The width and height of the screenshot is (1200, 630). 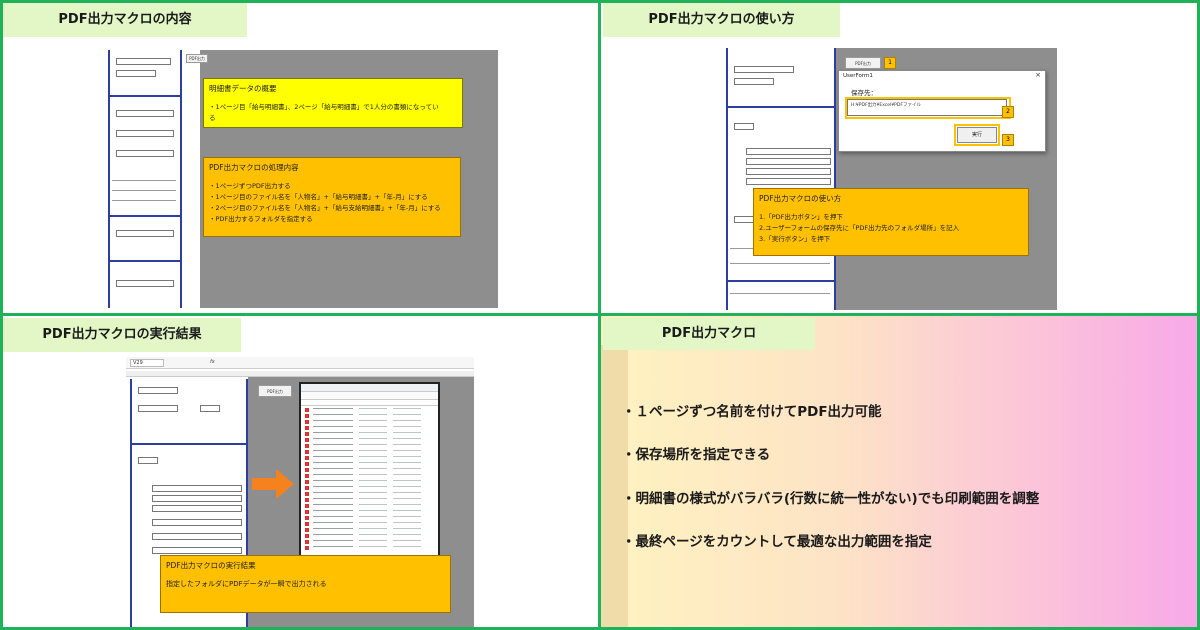 What do you see at coordinates (318, 197) in the screenshot?
I see `note-process-line-2: ・1ページ目のファイル名を「人物名」+「給与明細書」+「年-月」にする` at bounding box center [318, 197].